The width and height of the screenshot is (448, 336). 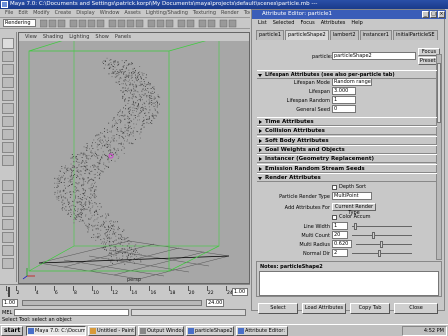 I want to click on outliner-layout-icon, so click(x=8, y=211).